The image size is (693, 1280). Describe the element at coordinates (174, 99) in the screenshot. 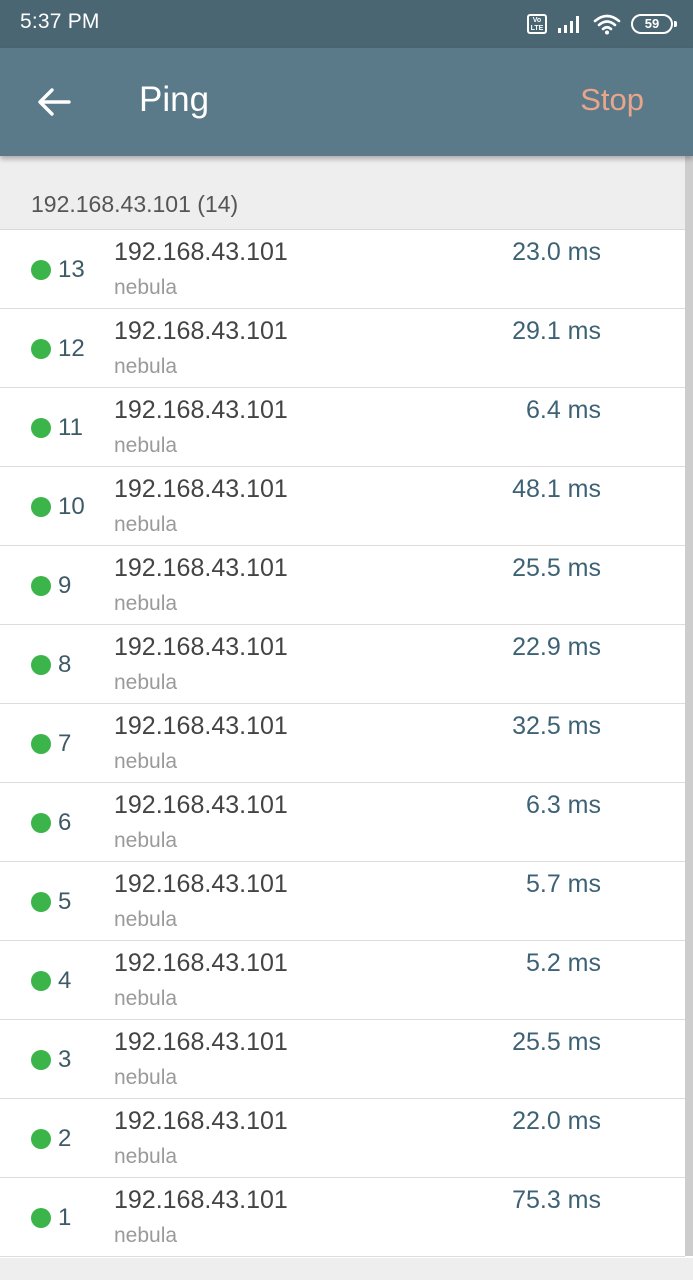

I see `page-title: Ping` at that location.